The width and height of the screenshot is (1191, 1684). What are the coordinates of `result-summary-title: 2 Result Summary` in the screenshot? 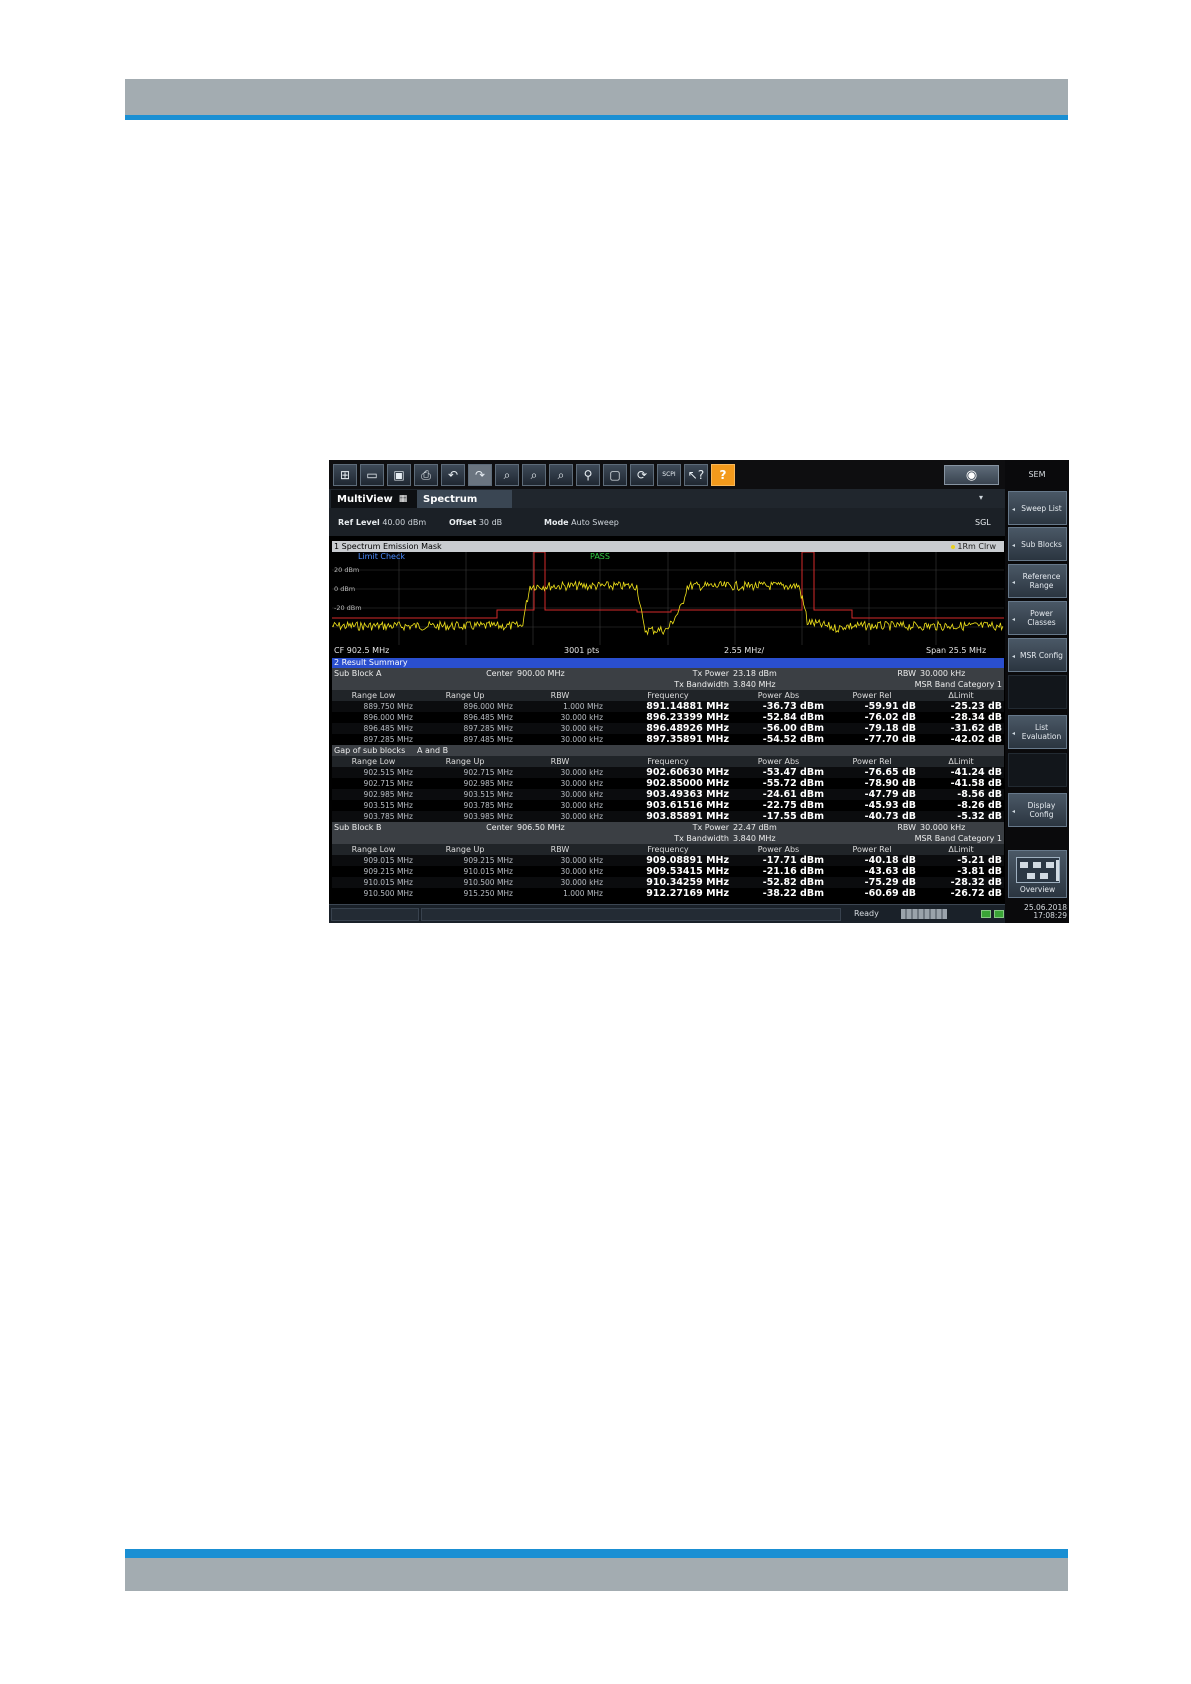 It's located at (668, 663).